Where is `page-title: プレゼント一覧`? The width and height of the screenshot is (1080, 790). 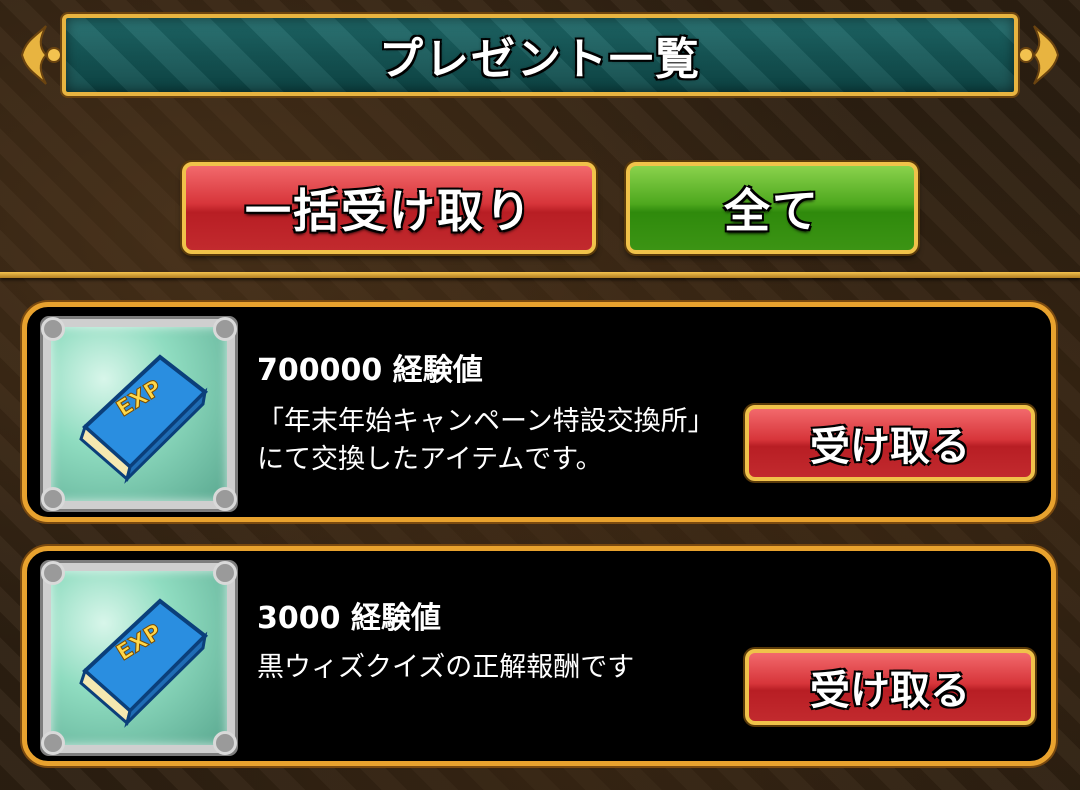
page-title: プレゼント一覧 is located at coordinates (540, 59).